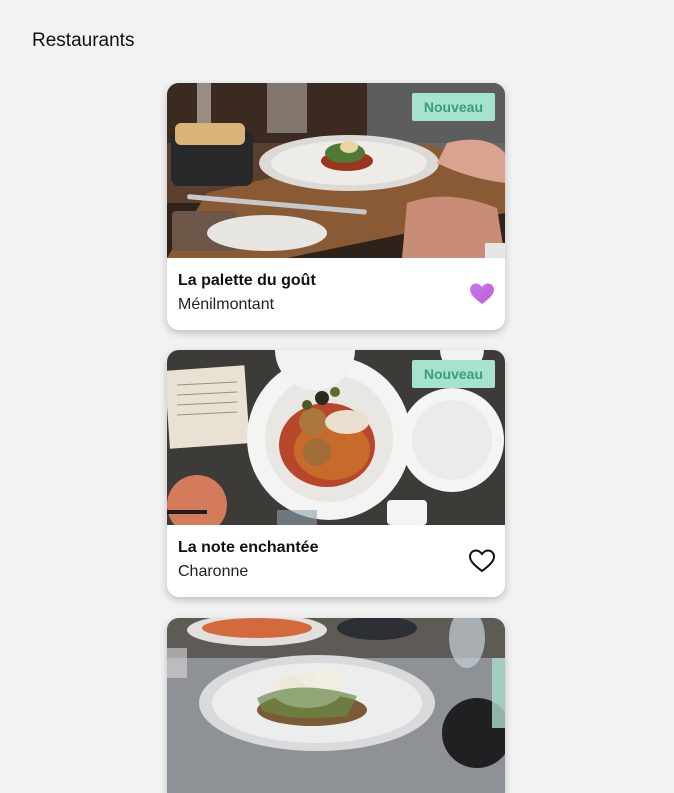 The image size is (674, 793). Describe the element at coordinates (247, 280) in the screenshot. I see `restaurant-name: La palette du goût` at that location.